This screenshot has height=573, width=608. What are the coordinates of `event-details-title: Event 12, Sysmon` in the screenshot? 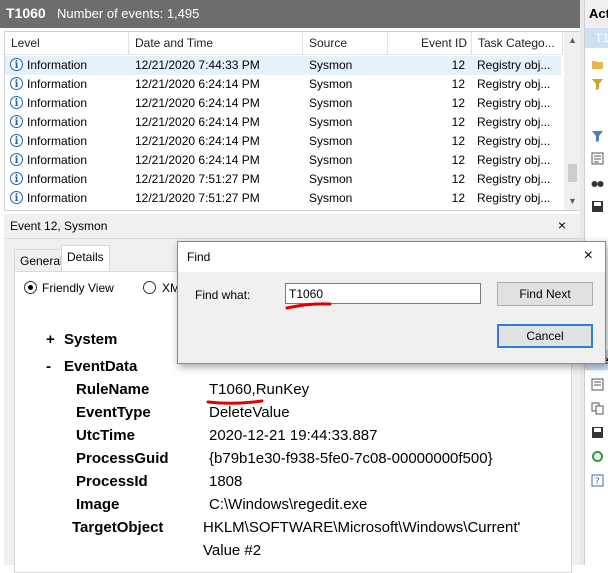 It's located at (59, 226).